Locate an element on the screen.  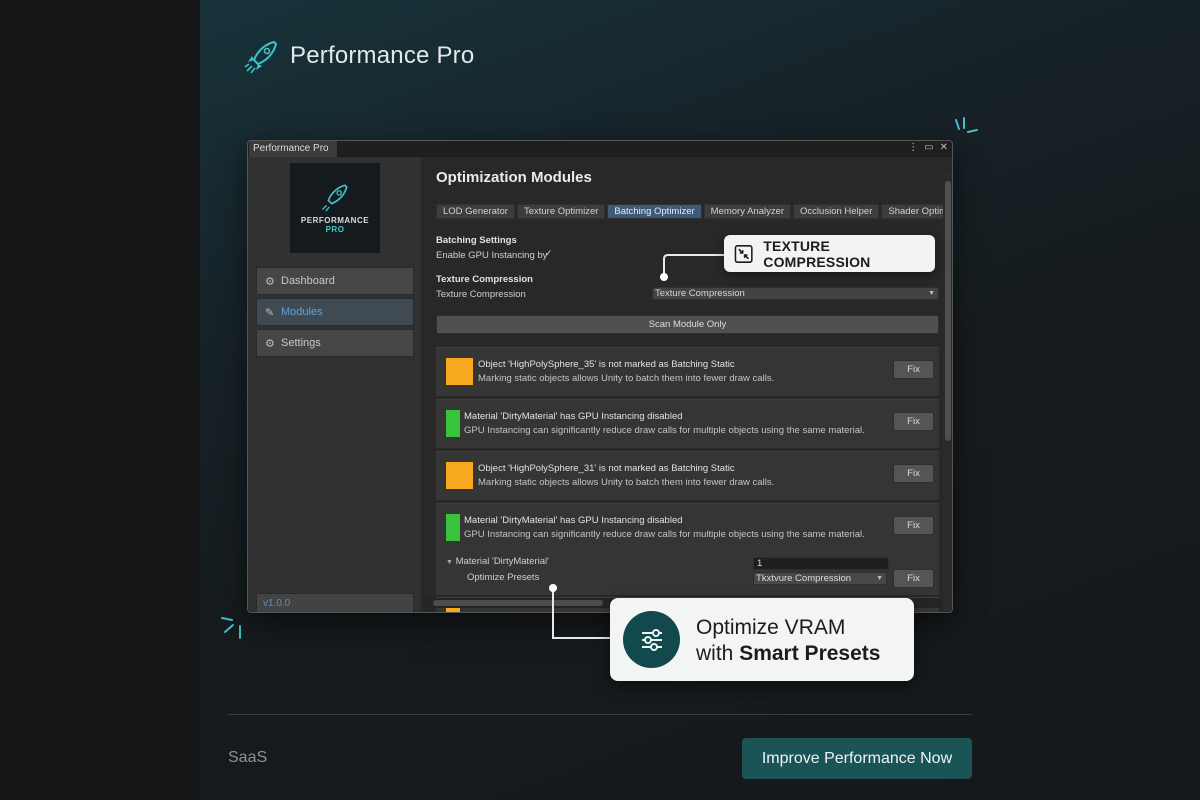
product-splash-logo: PERFORMANCE PRO is located at coordinates (335, 208).